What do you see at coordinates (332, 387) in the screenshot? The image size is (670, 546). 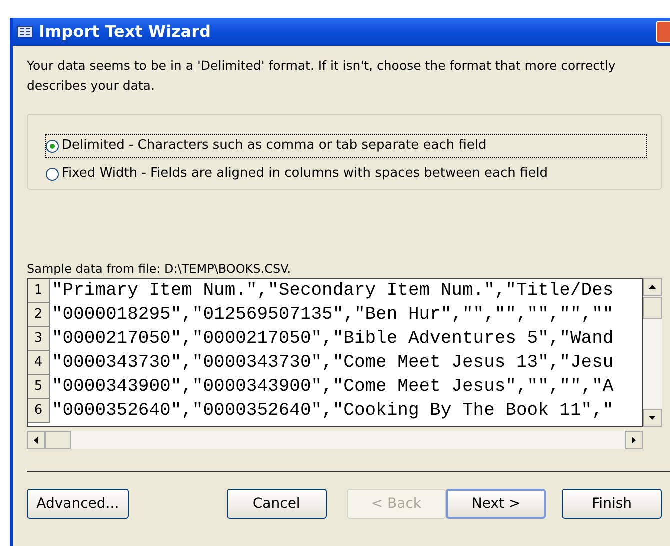 I see `sample-row-text: "0000343900","0000343900","Come Meet Jesus","","","A` at bounding box center [332, 387].